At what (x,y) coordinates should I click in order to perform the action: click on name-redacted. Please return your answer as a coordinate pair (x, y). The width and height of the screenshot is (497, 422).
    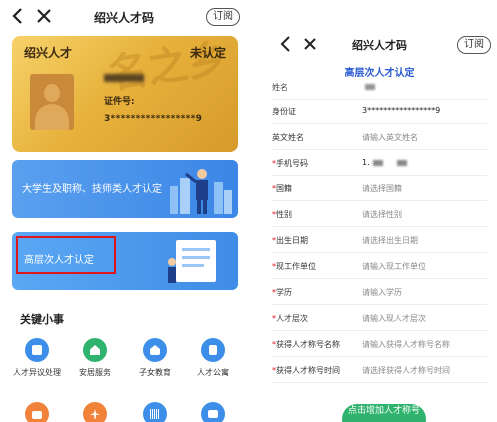
    Looking at the image, I should click on (124, 78).